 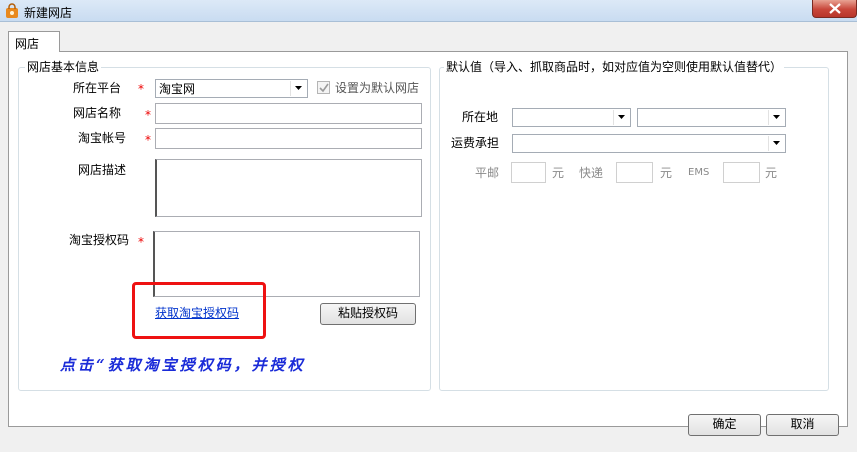 What do you see at coordinates (34, 41) in the screenshot?
I see `tab-shop: 网店` at bounding box center [34, 41].